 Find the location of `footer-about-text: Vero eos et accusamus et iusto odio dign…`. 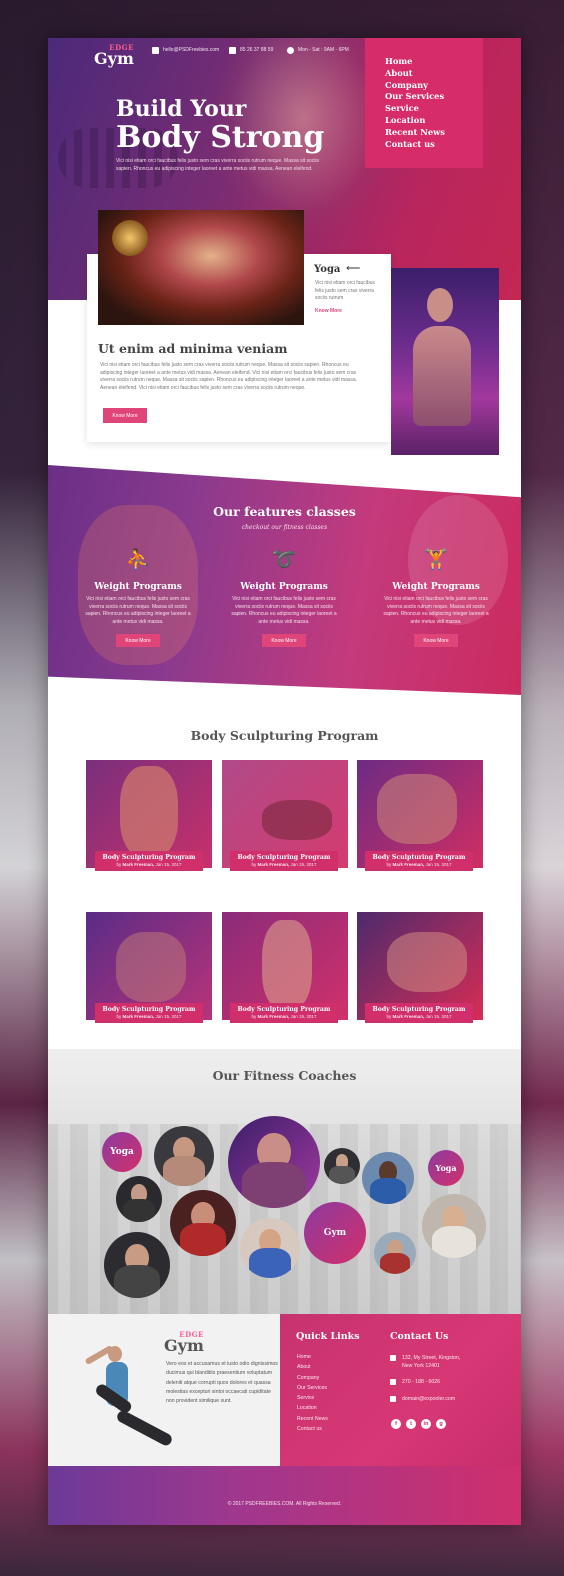

footer-about-text: Vero eos et accusamus et iusto odio dign… is located at coordinates (222, 1383).